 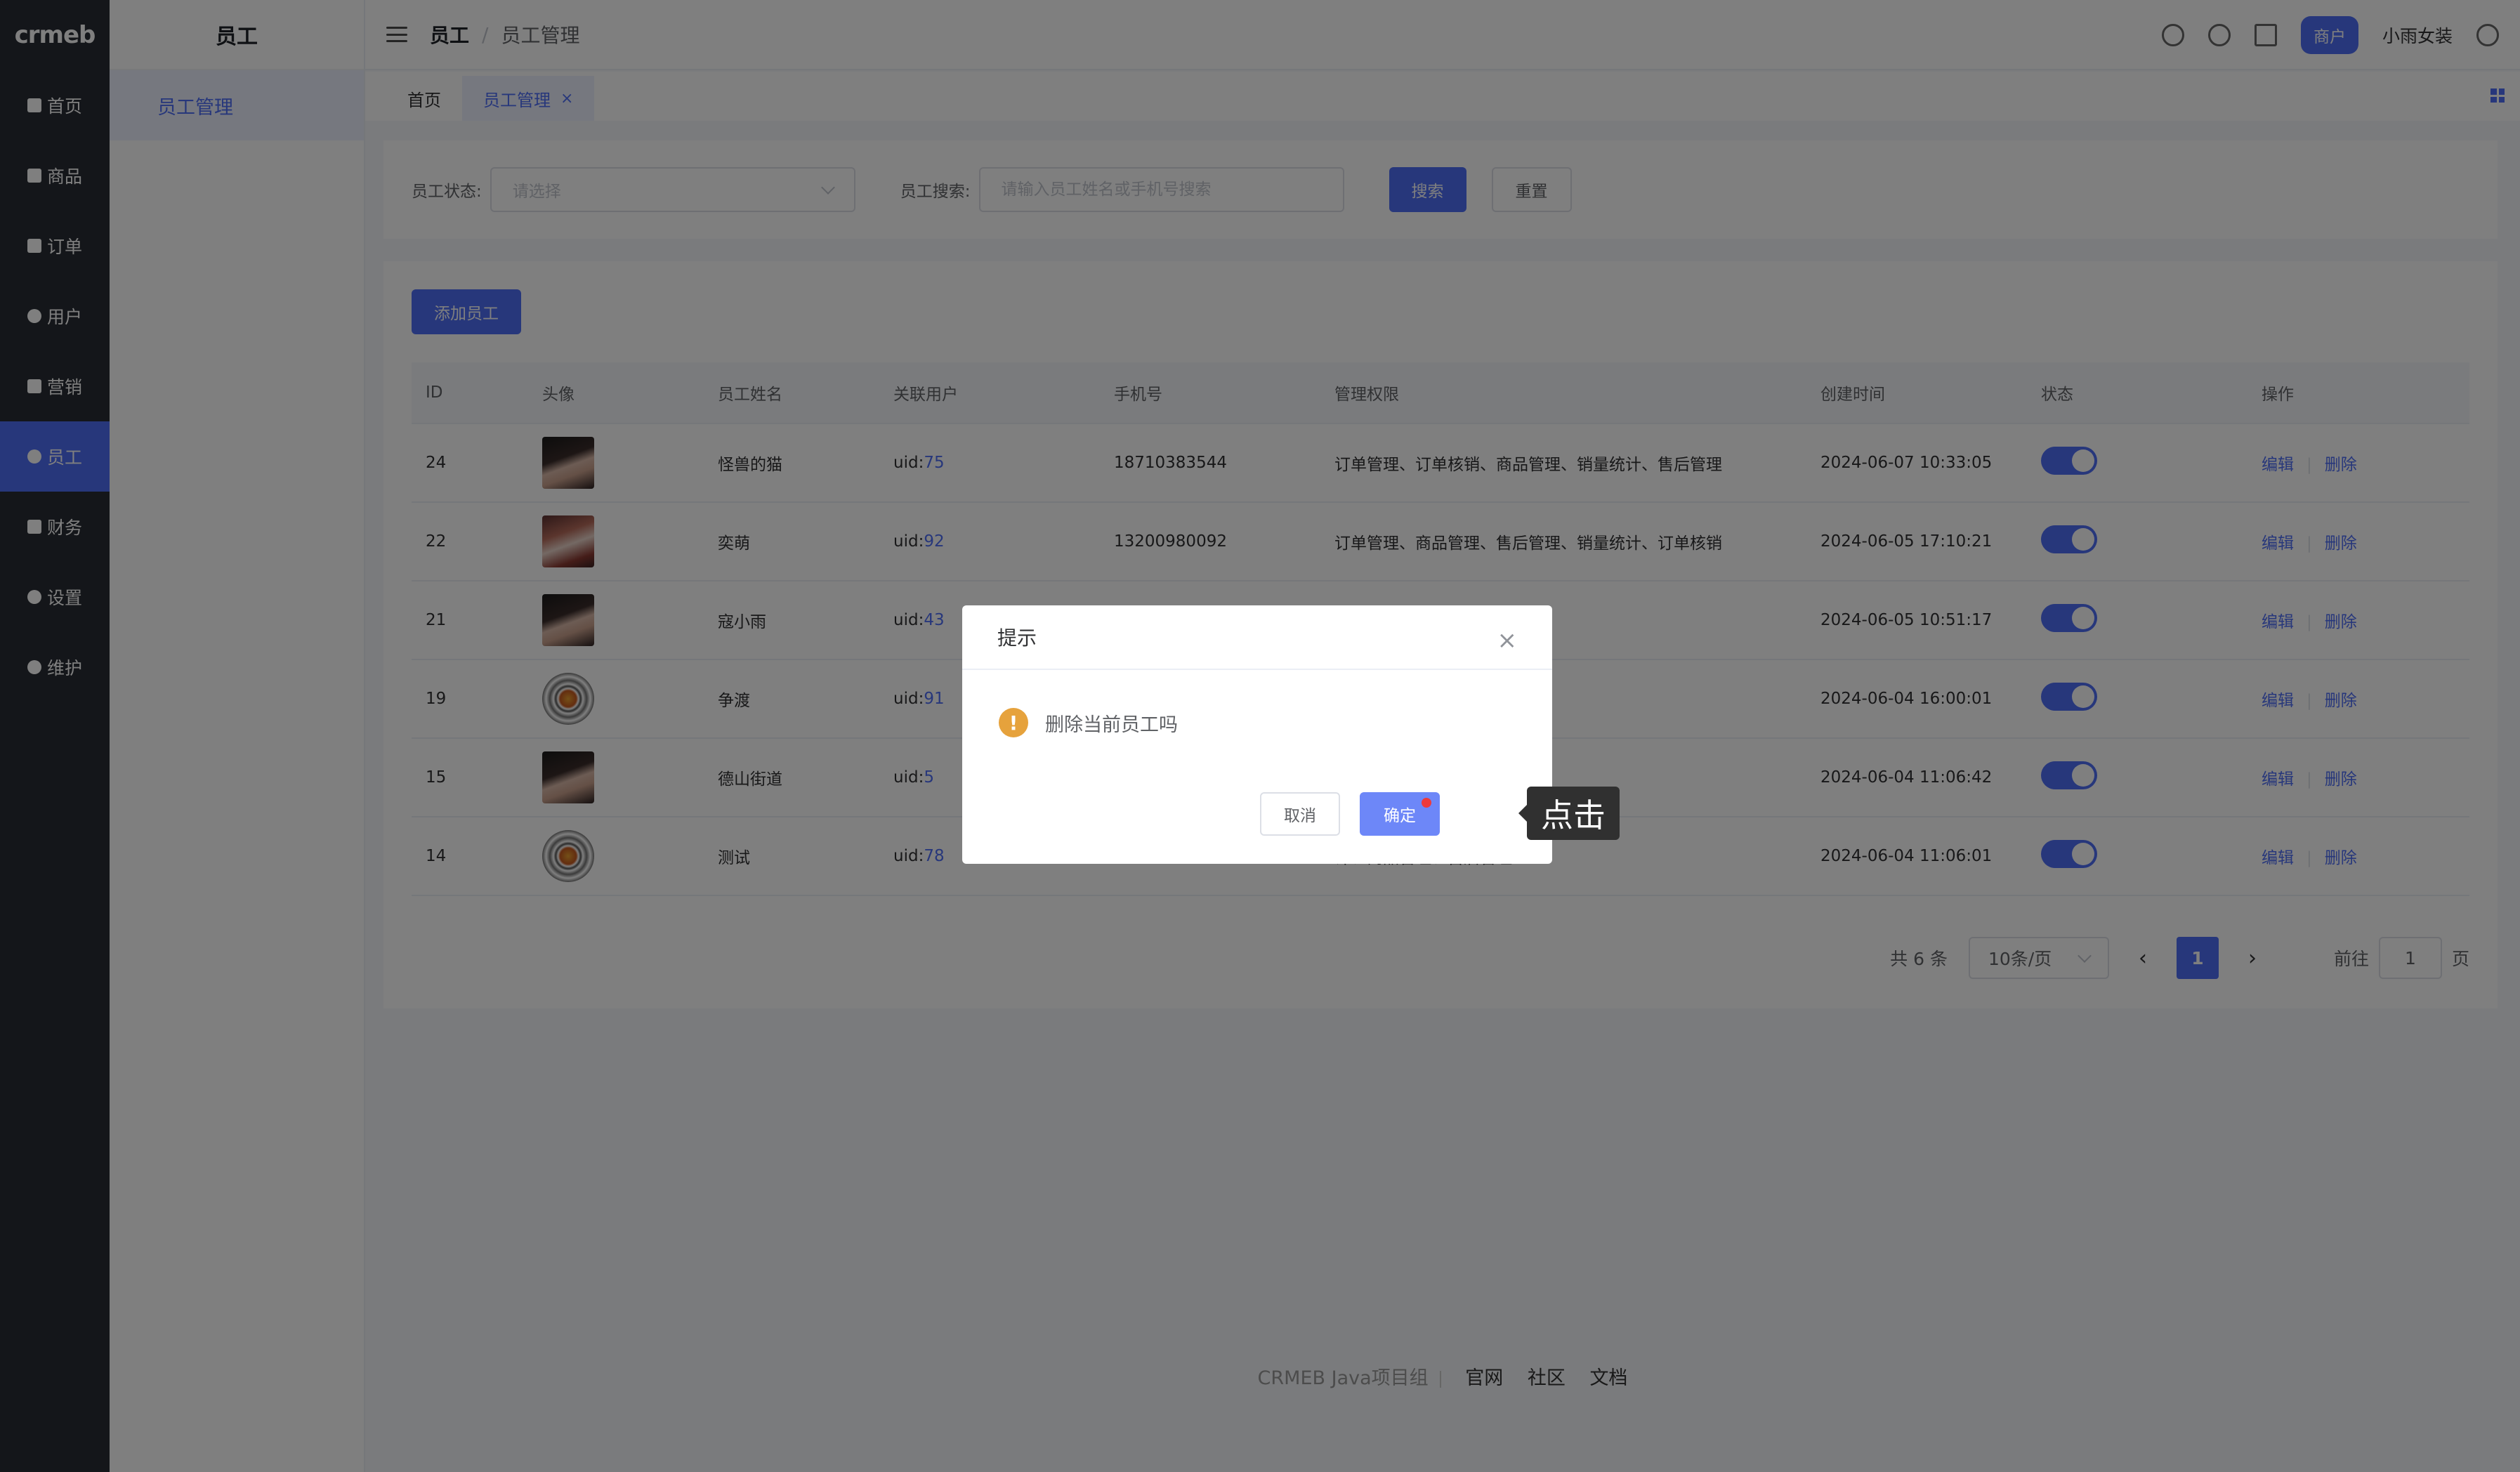 What do you see at coordinates (1300, 814) in the screenshot?
I see `cancel-button: 取消` at bounding box center [1300, 814].